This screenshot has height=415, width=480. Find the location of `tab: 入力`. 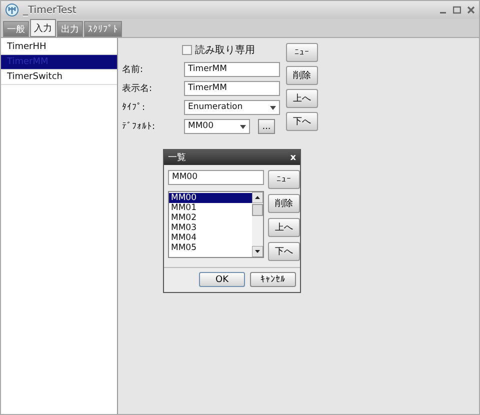

tab: 入力 is located at coordinates (43, 28).